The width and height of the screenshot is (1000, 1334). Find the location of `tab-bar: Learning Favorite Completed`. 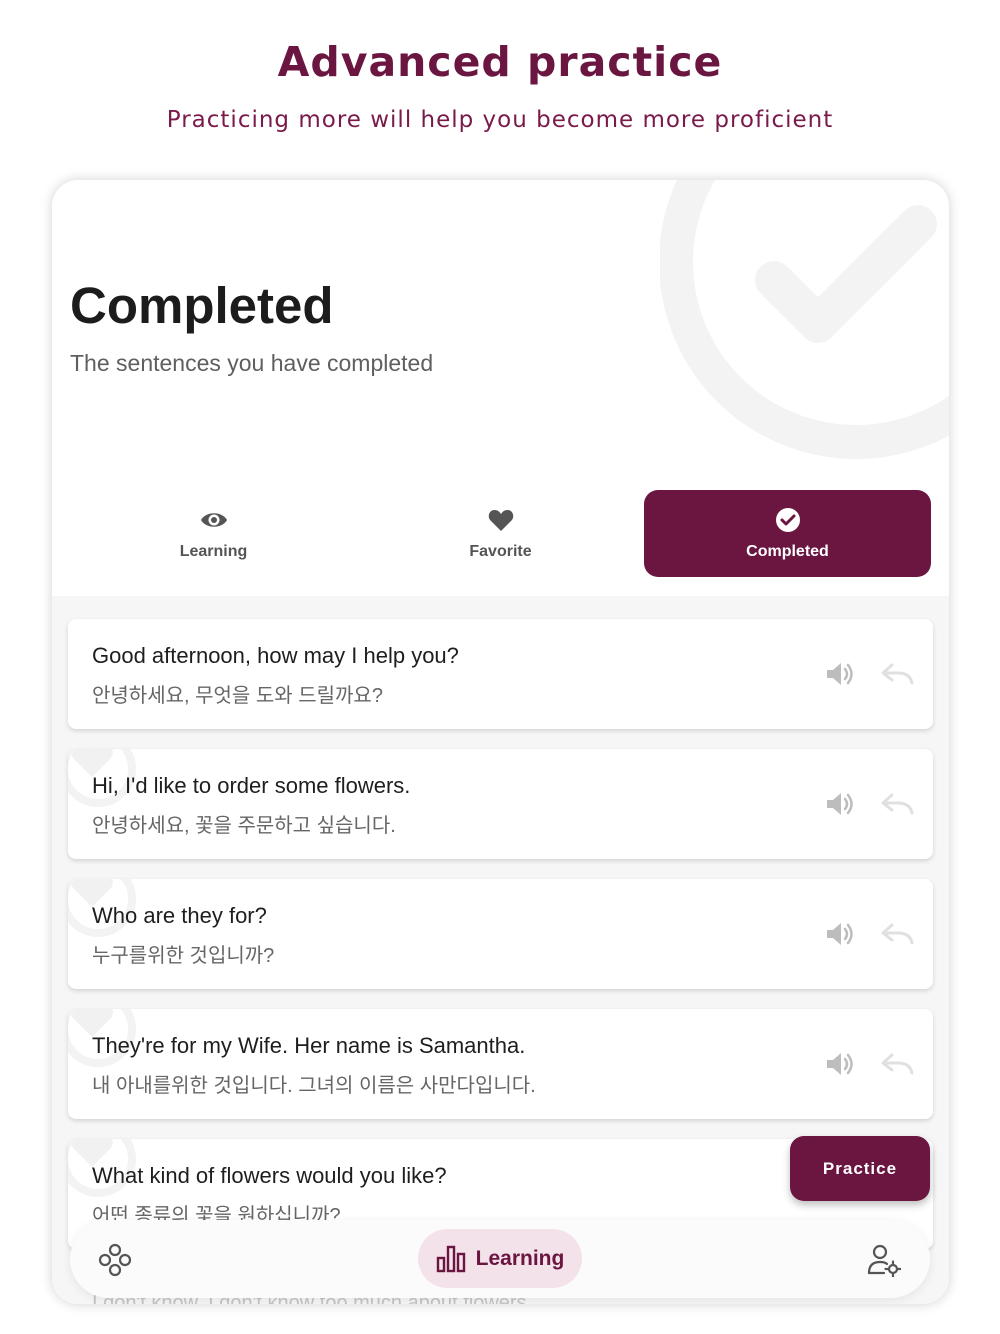

tab-bar: Learning Favorite Completed is located at coordinates (500, 534).